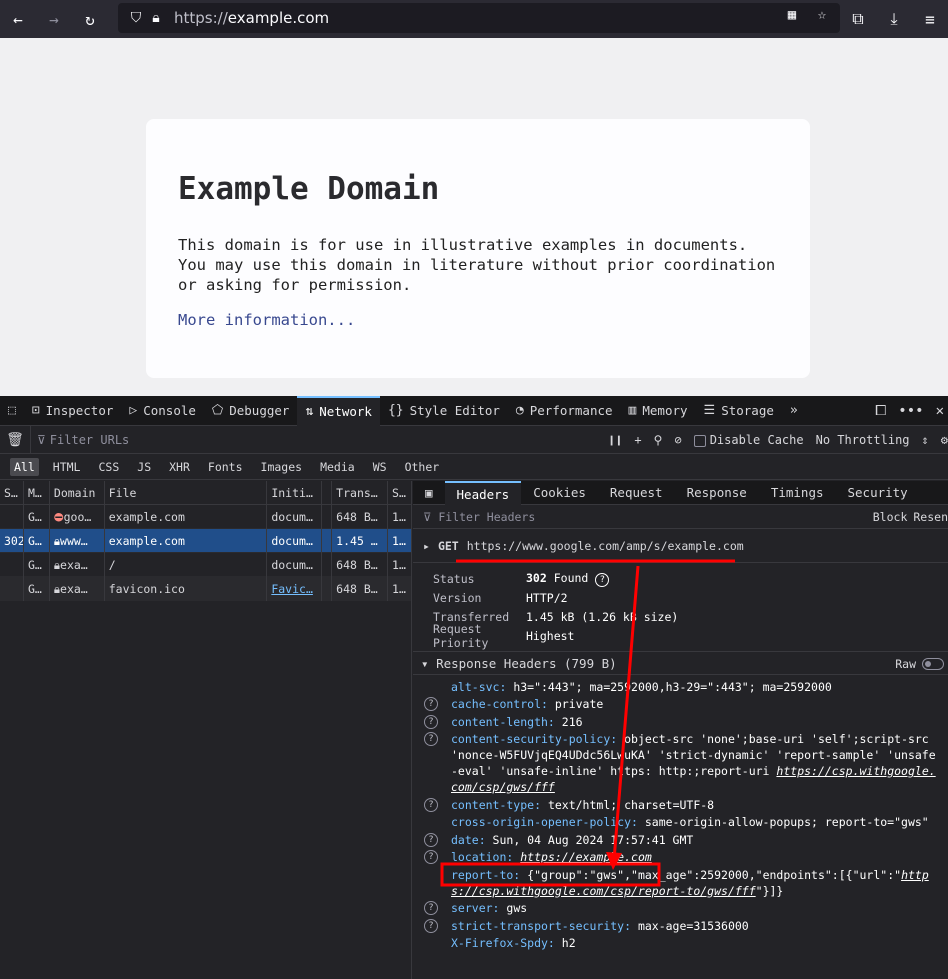 The width and height of the screenshot is (948, 979). I want to click on url-text: https://example.com, so click(251, 18).